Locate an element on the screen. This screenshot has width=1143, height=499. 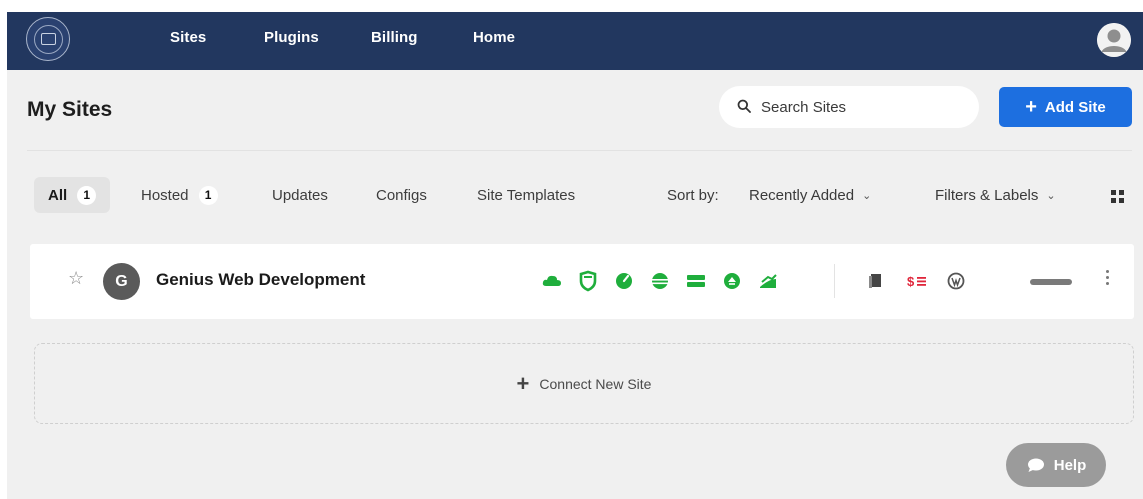
help-button: Help is located at coordinates (1056, 465).